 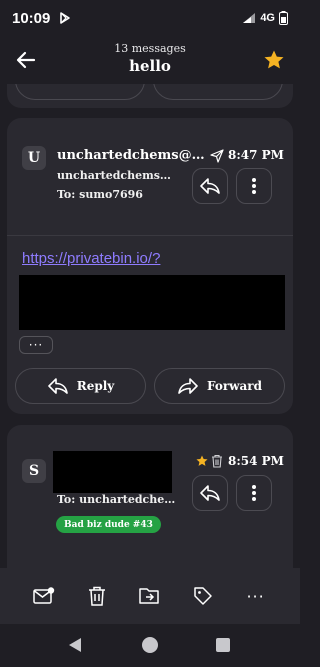 What do you see at coordinates (218, 92) in the screenshot?
I see `previous-forward-pill` at bounding box center [218, 92].